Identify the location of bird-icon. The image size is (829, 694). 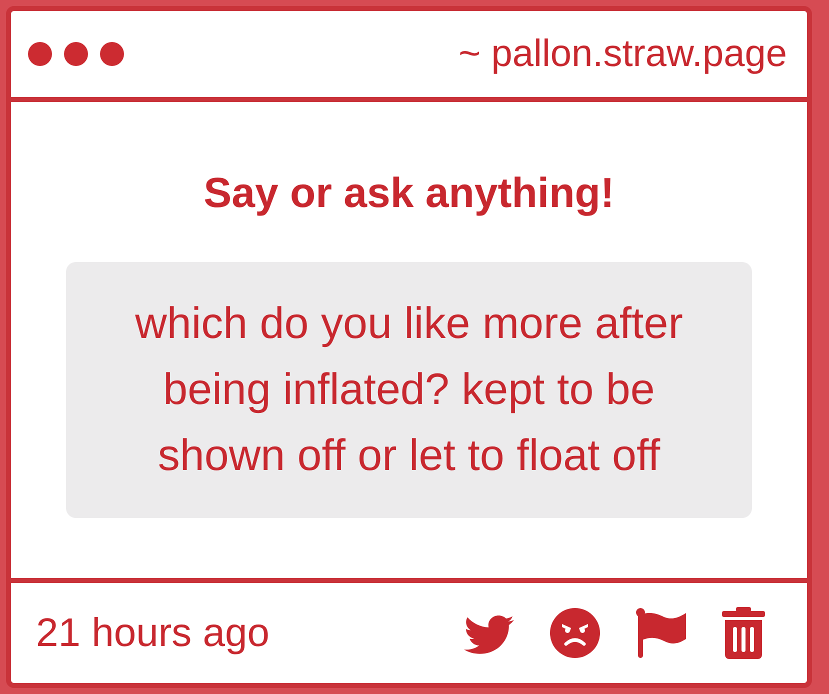
(489, 633).